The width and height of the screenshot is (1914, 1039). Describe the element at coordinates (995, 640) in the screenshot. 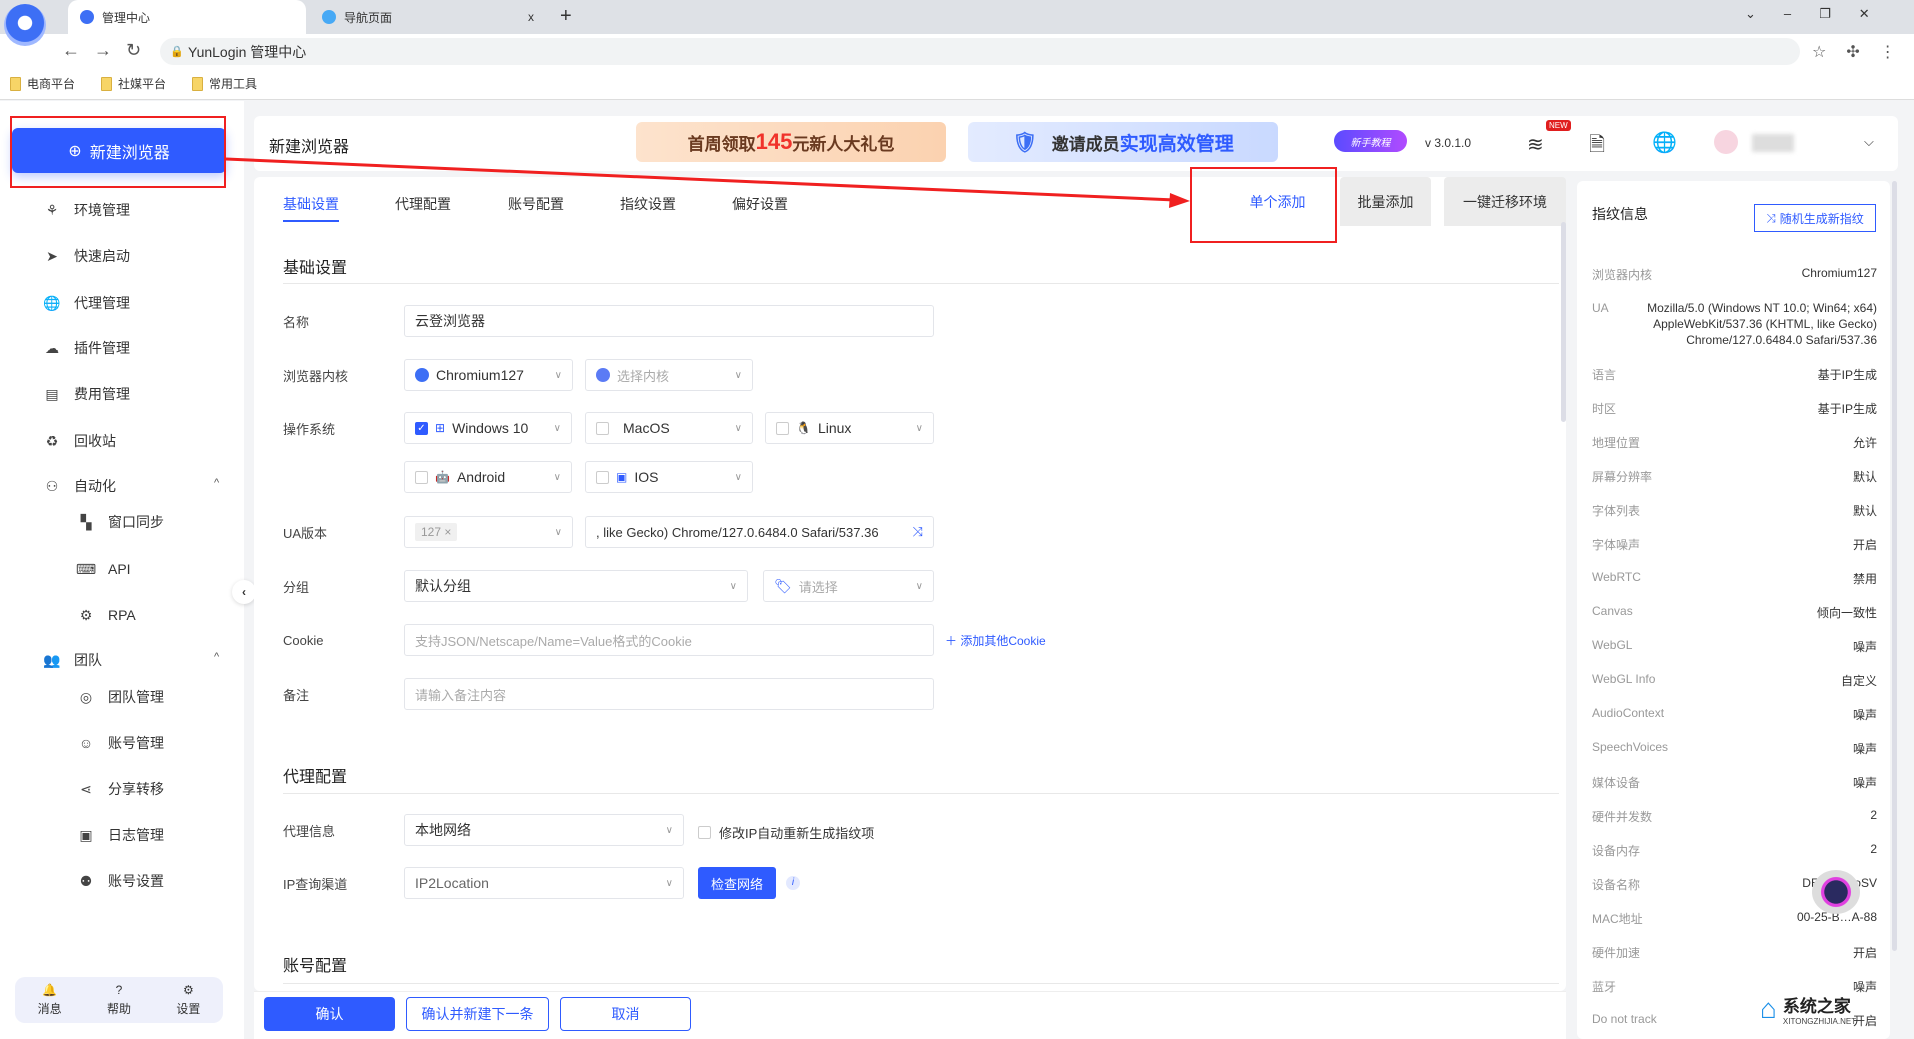

I see `add-cookie-link: ＋ 添加其他Cookie` at that location.